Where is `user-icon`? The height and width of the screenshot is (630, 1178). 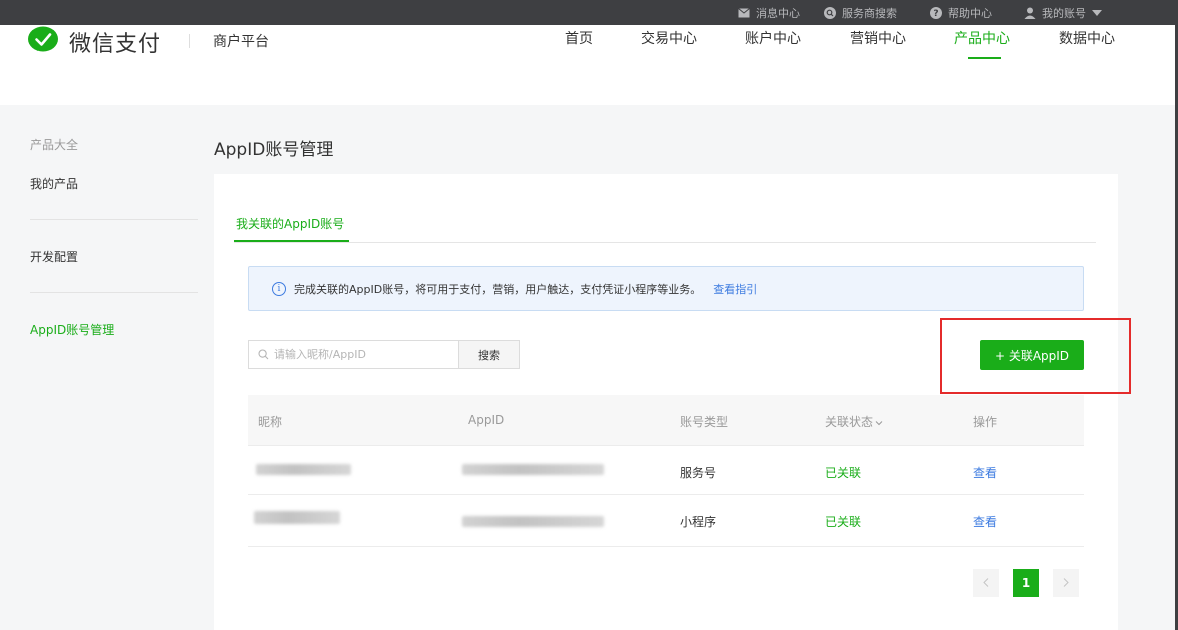
user-icon is located at coordinates (1030, 13).